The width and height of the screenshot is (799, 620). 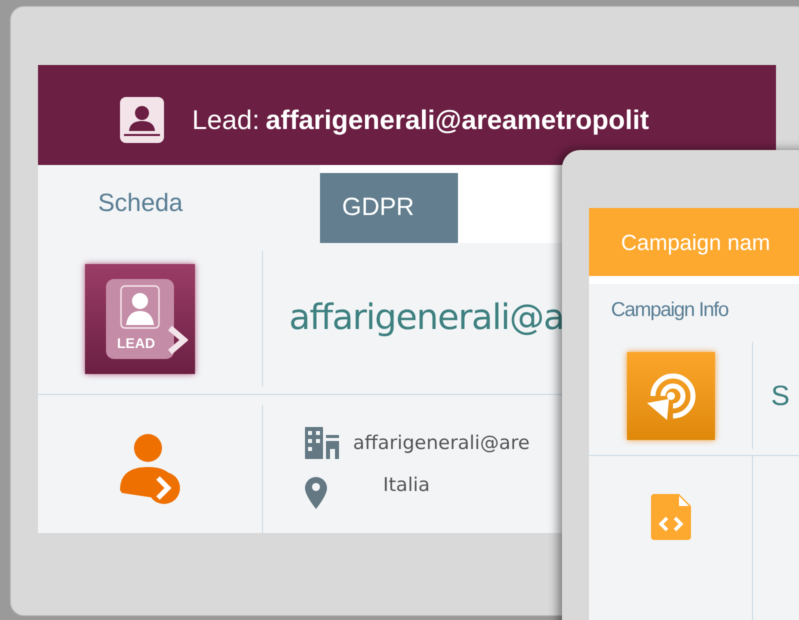 I want to click on user-arrow-icon, so click(x=150, y=469).